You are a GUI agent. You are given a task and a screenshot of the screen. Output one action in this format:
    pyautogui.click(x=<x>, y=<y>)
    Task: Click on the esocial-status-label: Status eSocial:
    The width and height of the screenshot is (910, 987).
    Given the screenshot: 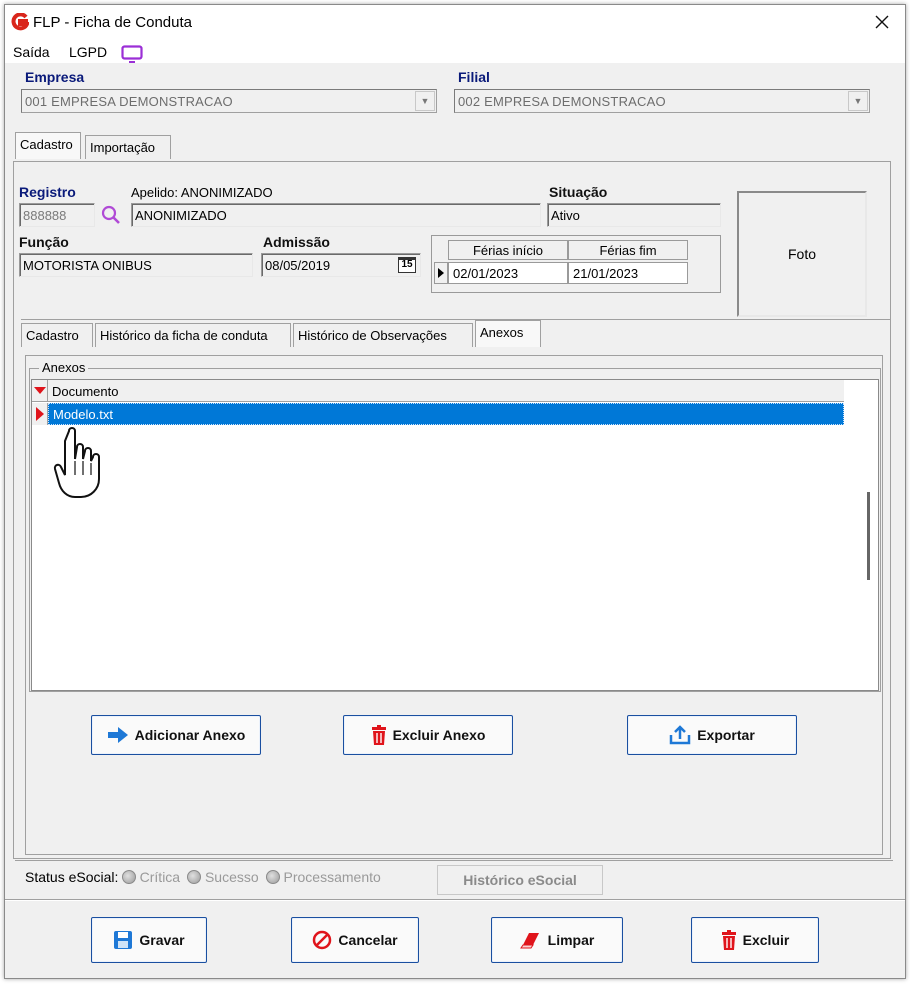 What is the action you would take?
    pyautogui.click(x=72, y=877)
    